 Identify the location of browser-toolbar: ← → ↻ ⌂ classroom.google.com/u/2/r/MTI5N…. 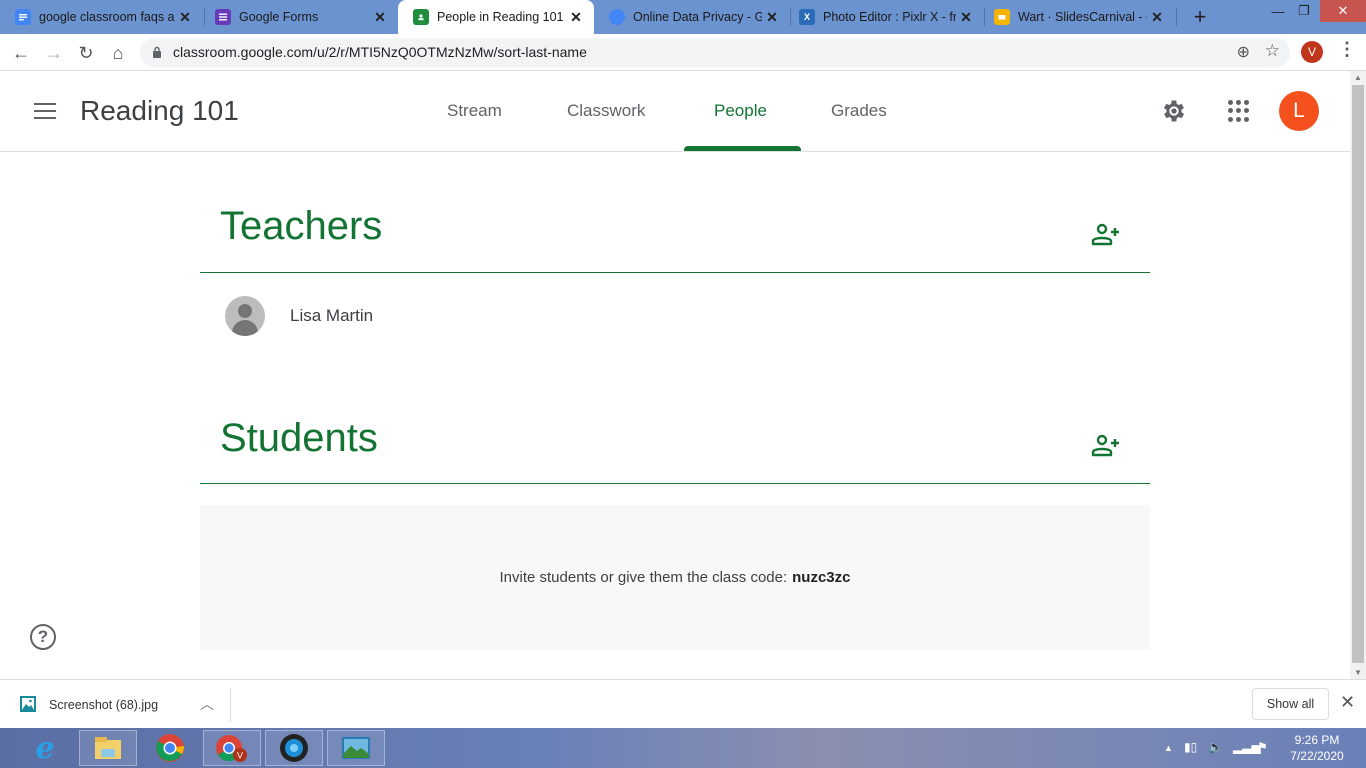
(683, 52).